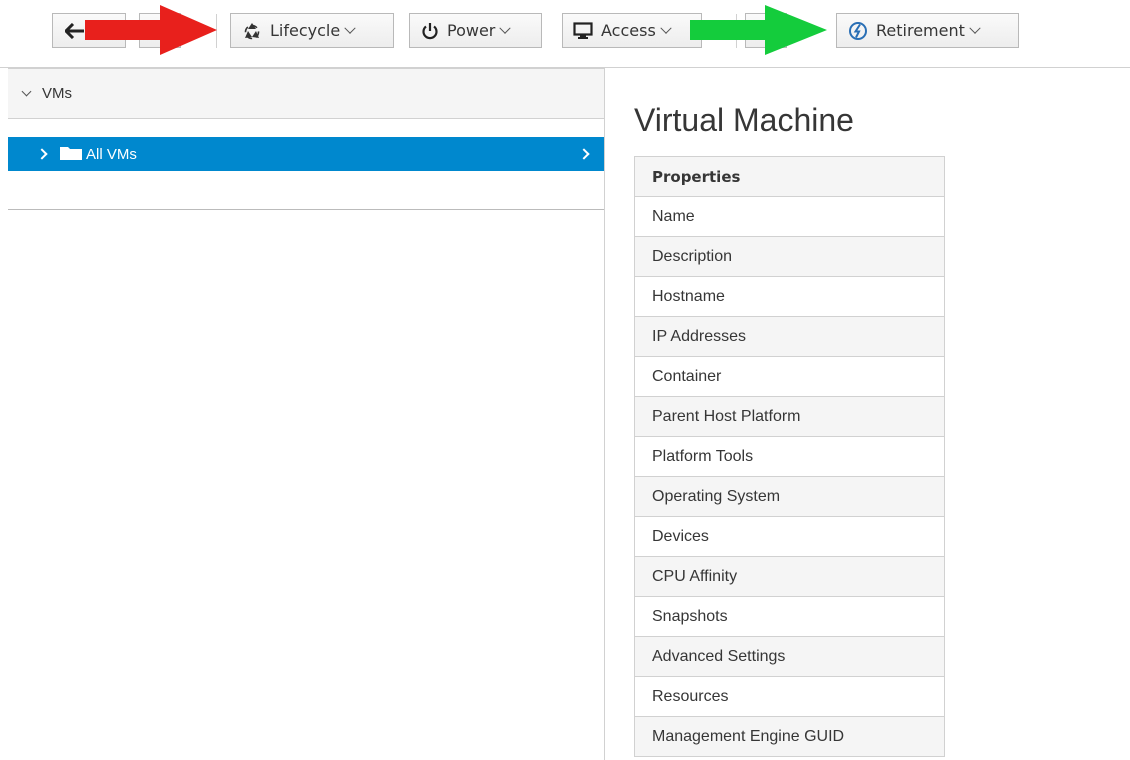  Describe the element at coordinates (920, 30) in the screenshot. I see `retirement-label: Retirement` at that location.